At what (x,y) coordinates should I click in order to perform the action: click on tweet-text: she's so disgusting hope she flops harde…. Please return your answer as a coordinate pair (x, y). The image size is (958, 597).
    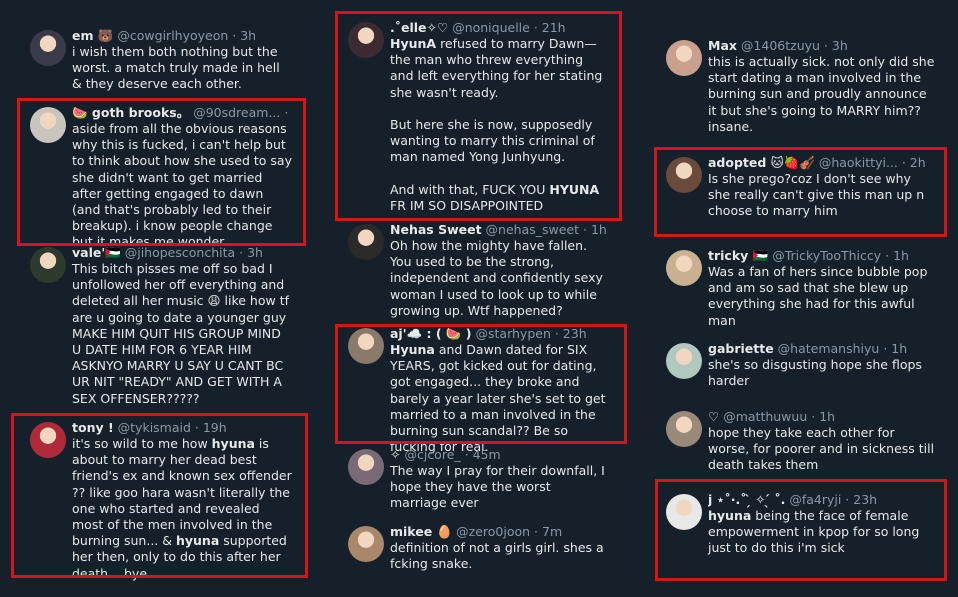
    Looking at the image, I should click on (815, 373).